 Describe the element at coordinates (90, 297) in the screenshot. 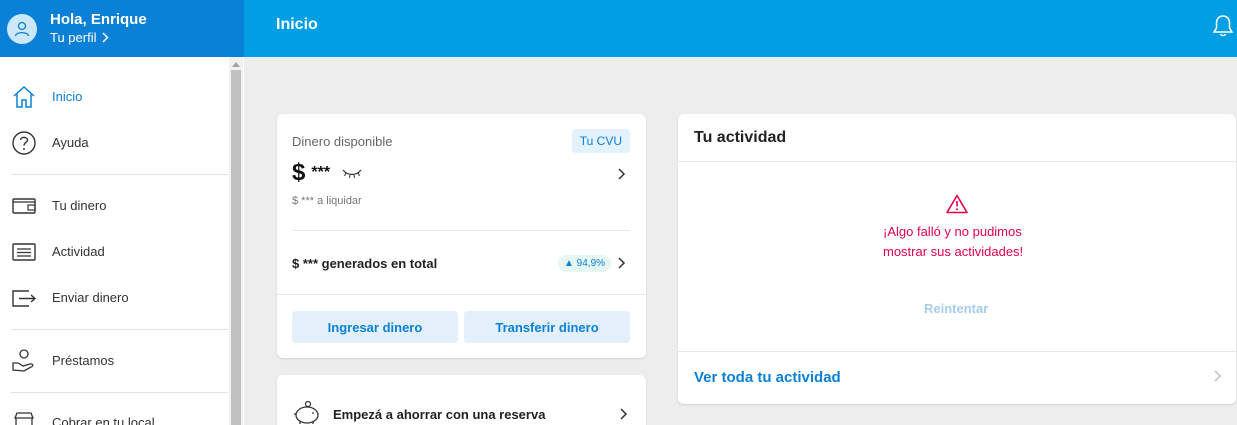

I see `sidebar-item-label: Enviar dinero` at that location.